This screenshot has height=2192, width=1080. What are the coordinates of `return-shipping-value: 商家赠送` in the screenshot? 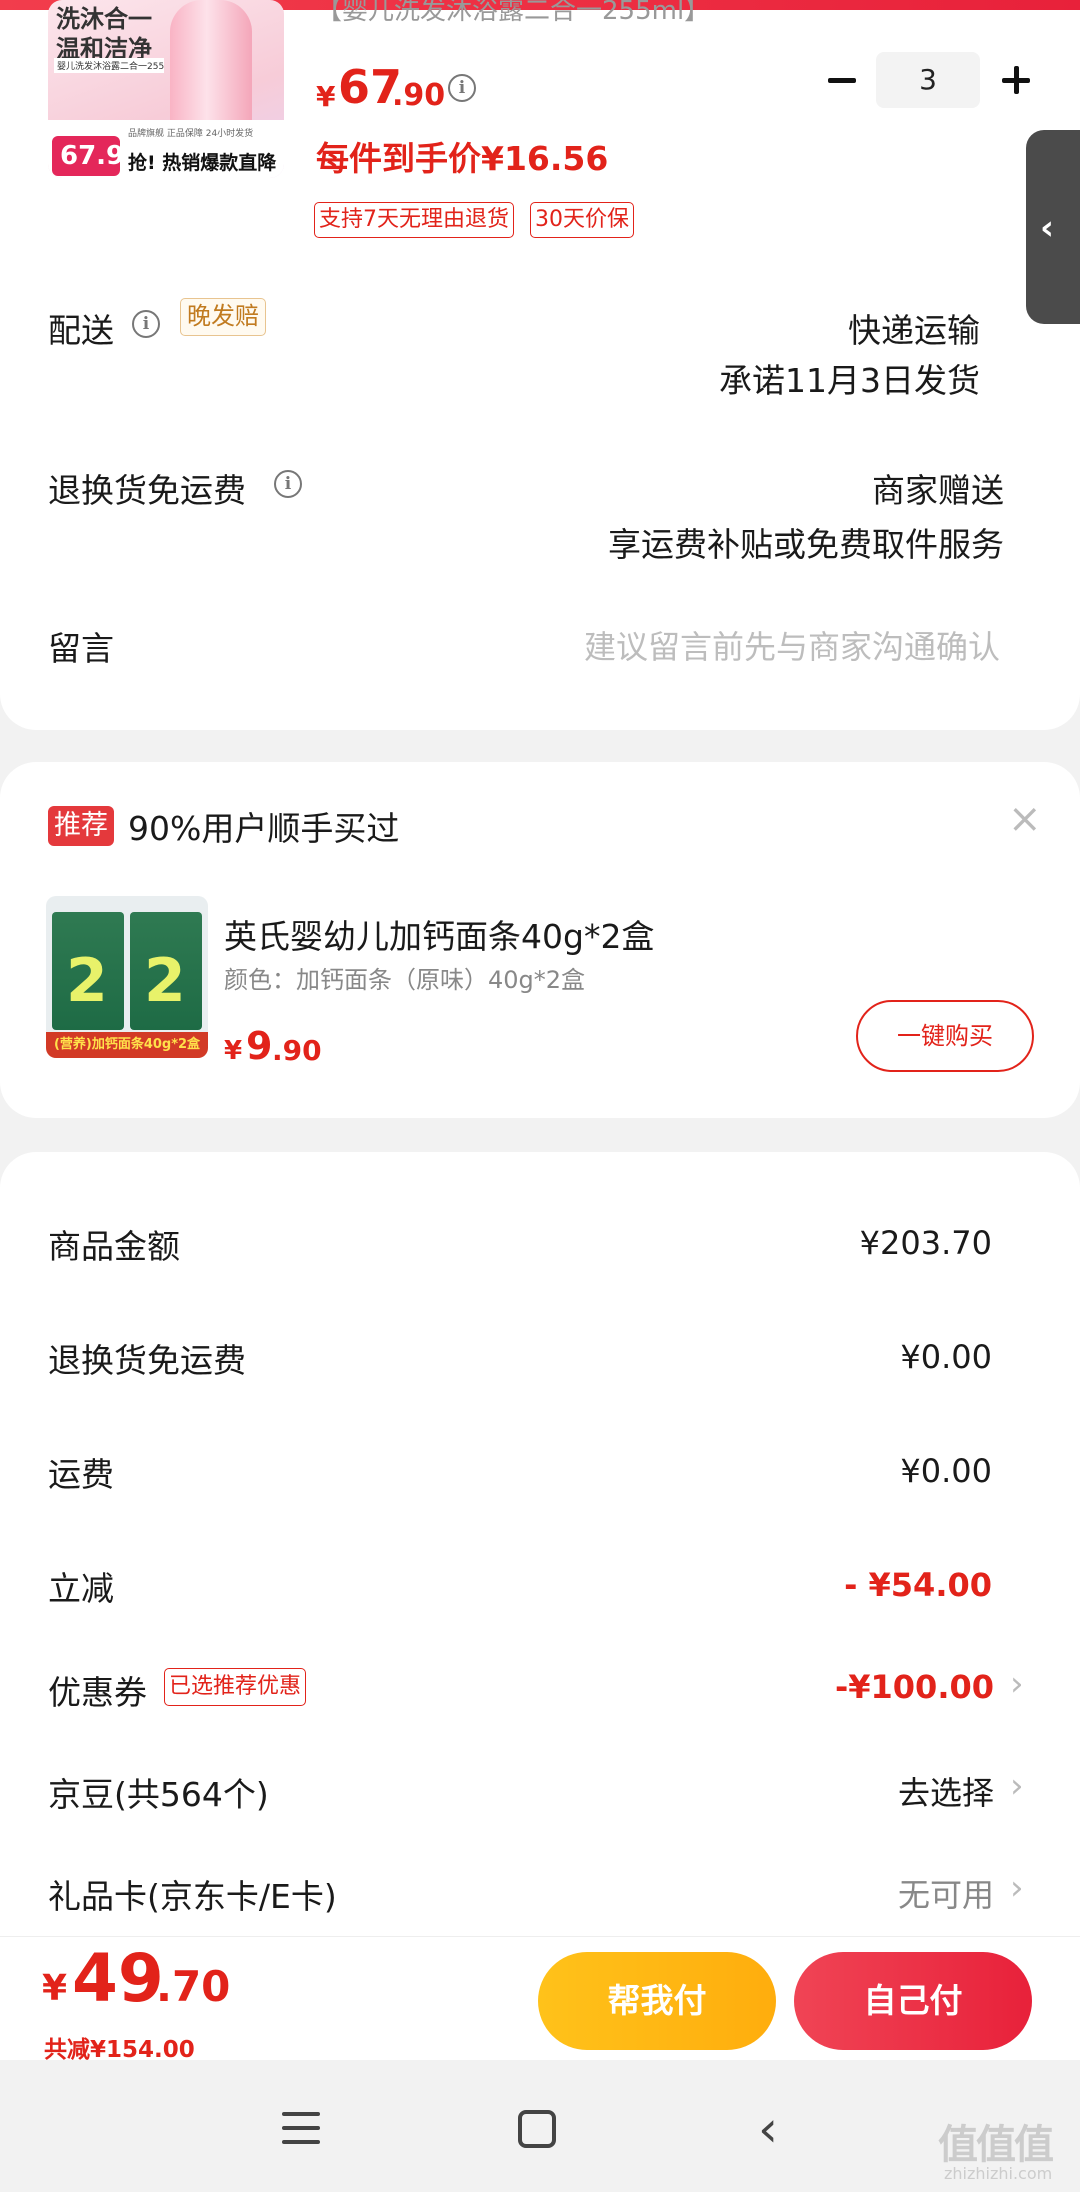 It's located at (938, 490).